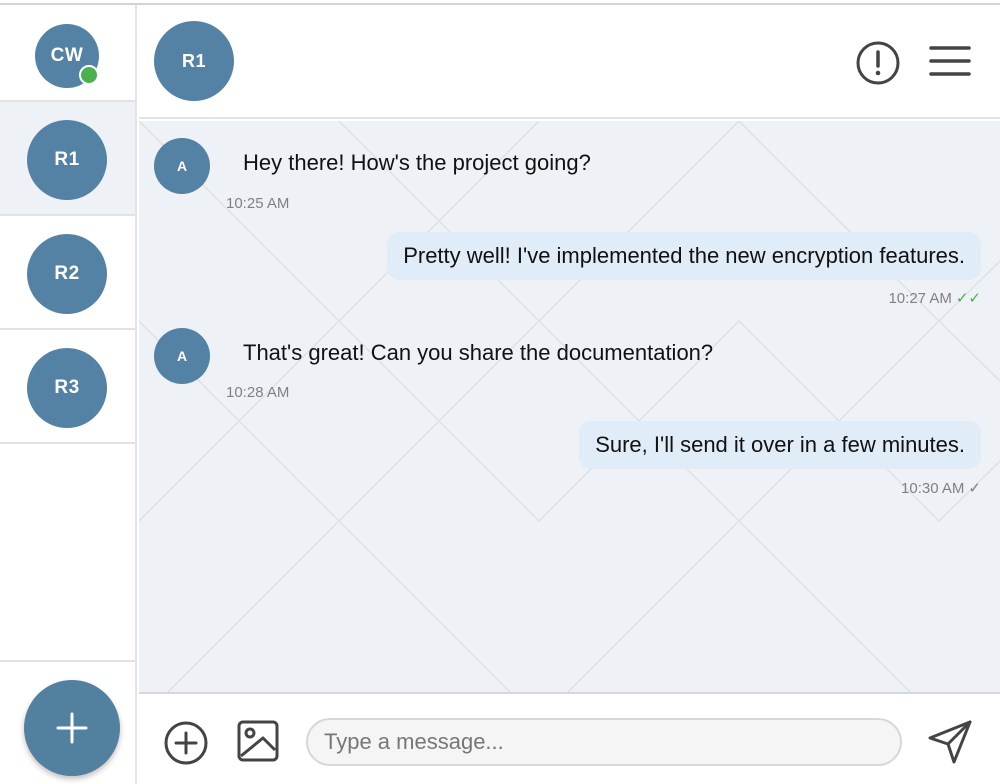 The height and width of the screenshot is (784, 1000). I want to click on room-item-r1: R1, so click(67, 159).